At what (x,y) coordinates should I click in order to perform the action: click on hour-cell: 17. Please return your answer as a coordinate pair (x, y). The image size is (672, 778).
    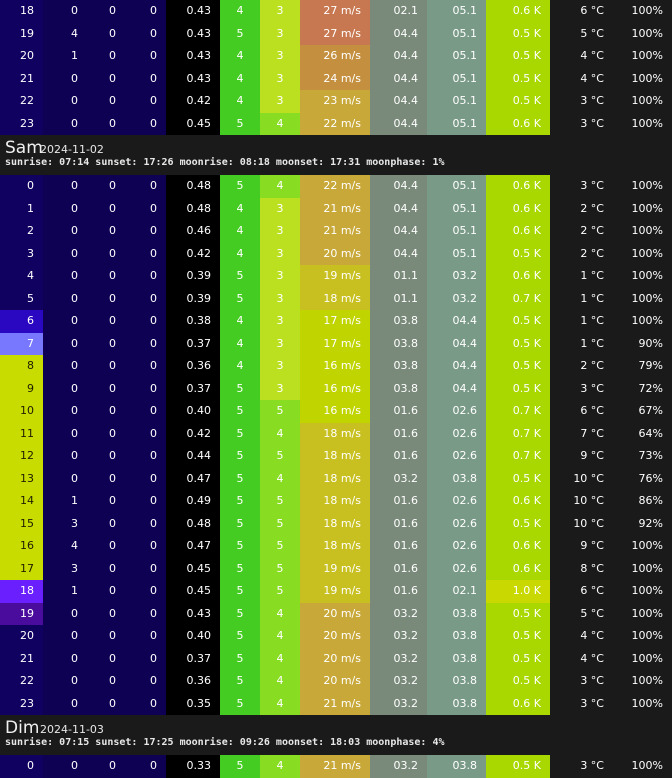
    Looking at the image, I should click on (21, 568).